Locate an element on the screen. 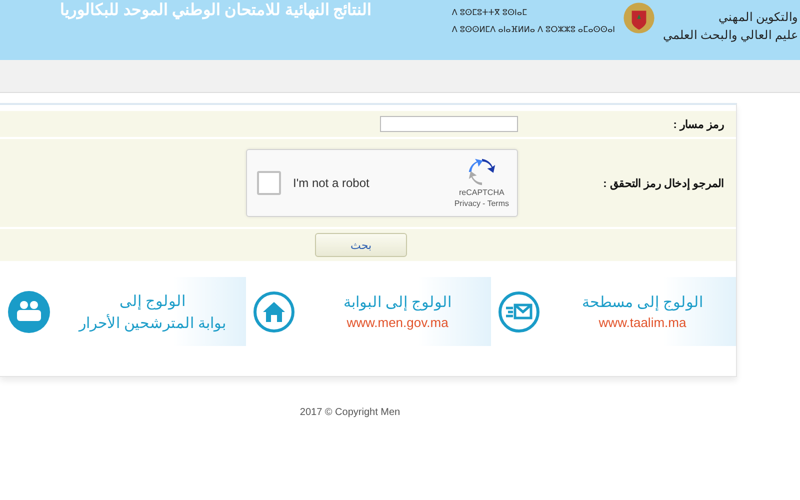  banner-caption: الولوج إلى البوابة is located at coordinates (397, 302).